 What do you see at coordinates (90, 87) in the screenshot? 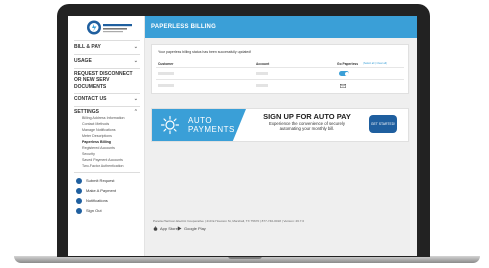
I see `nav-documents-label: DOCUMENTS` at bounding box center [90, 87].